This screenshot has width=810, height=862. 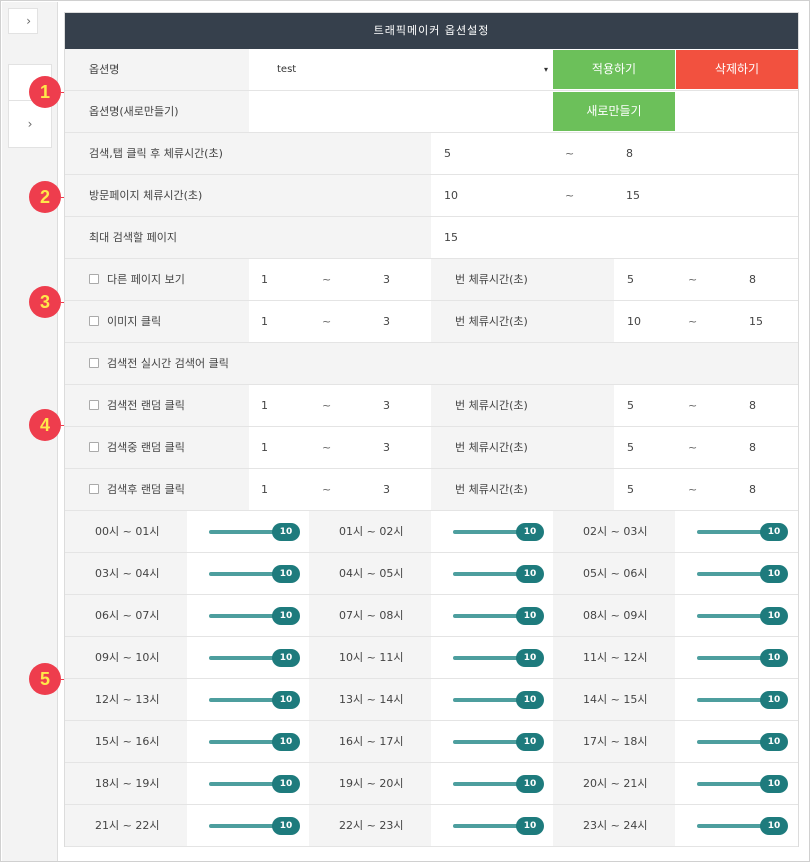 What do you see at coordinates (447, 153) in the screenshot?
I see `search-tab-stay-min-input: 5` at bounding box center [447, 153].